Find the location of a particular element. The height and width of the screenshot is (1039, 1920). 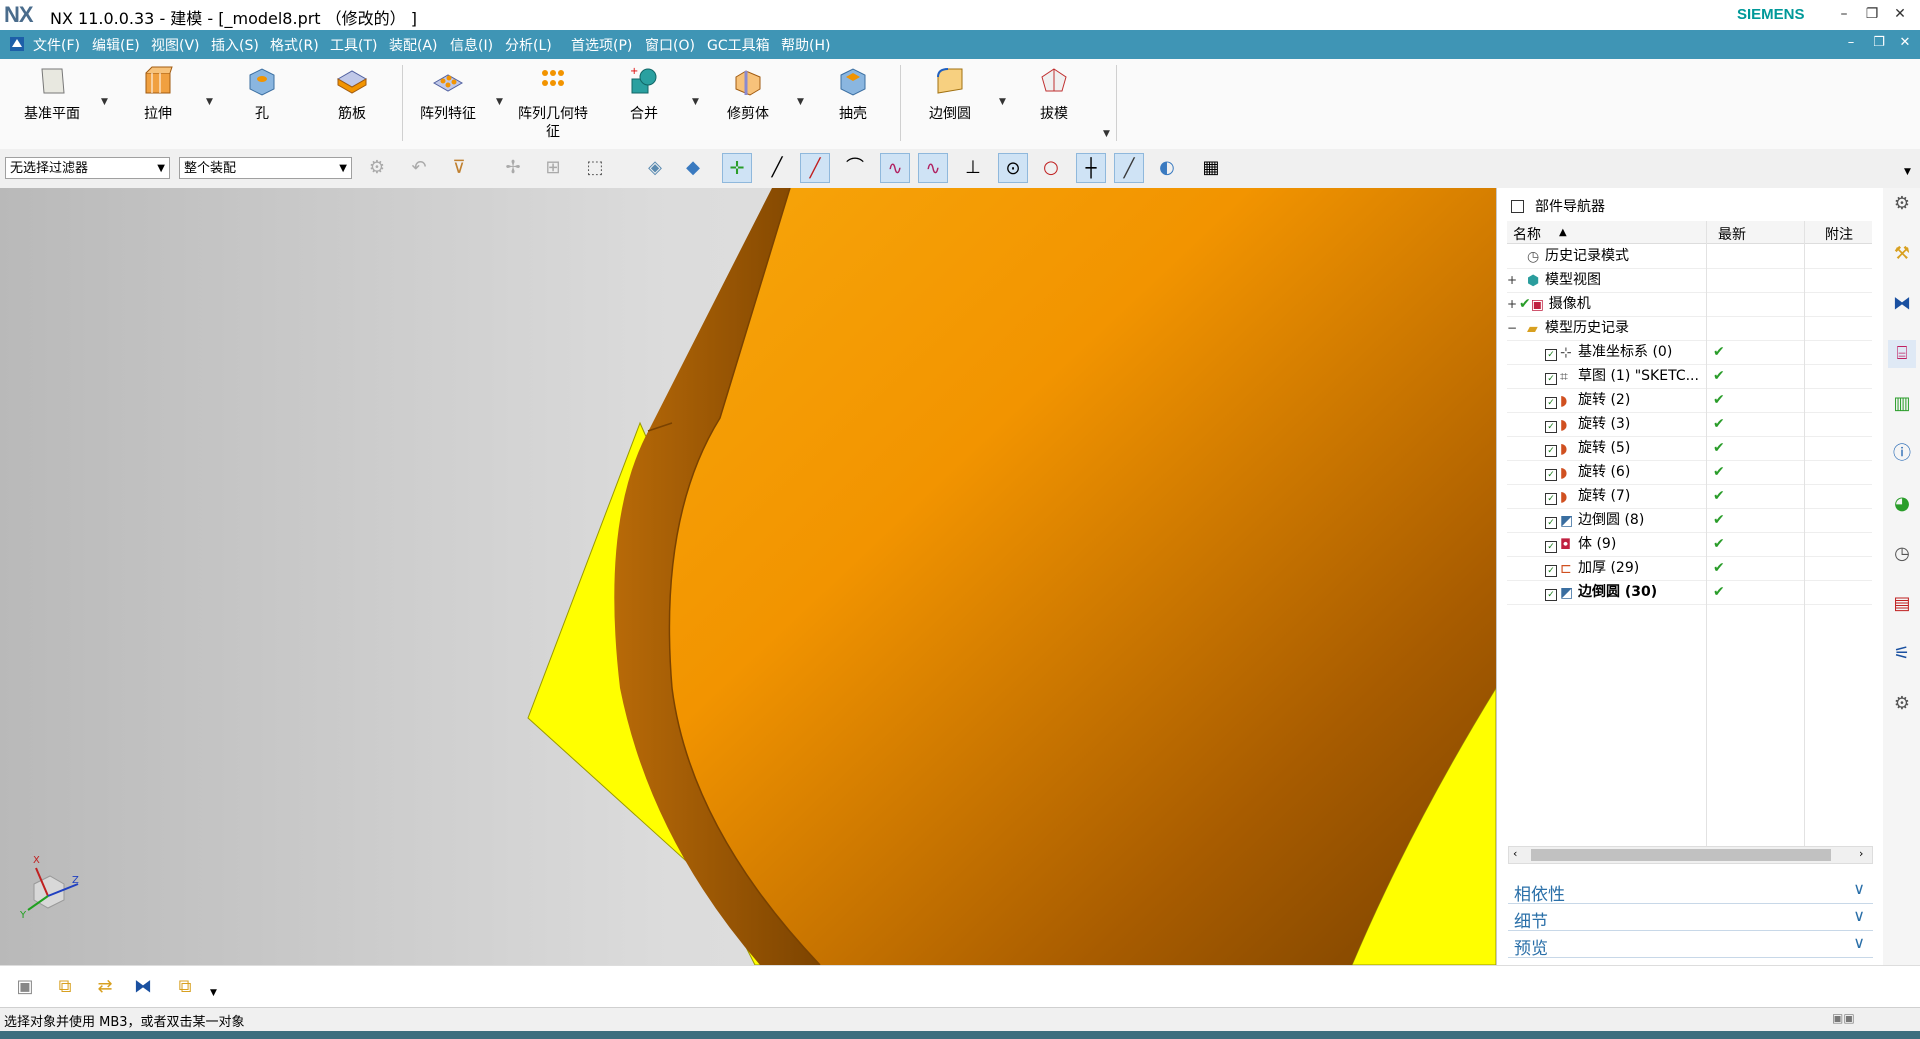

grid-icon: ▦ is located at coordinates (1211, 168).